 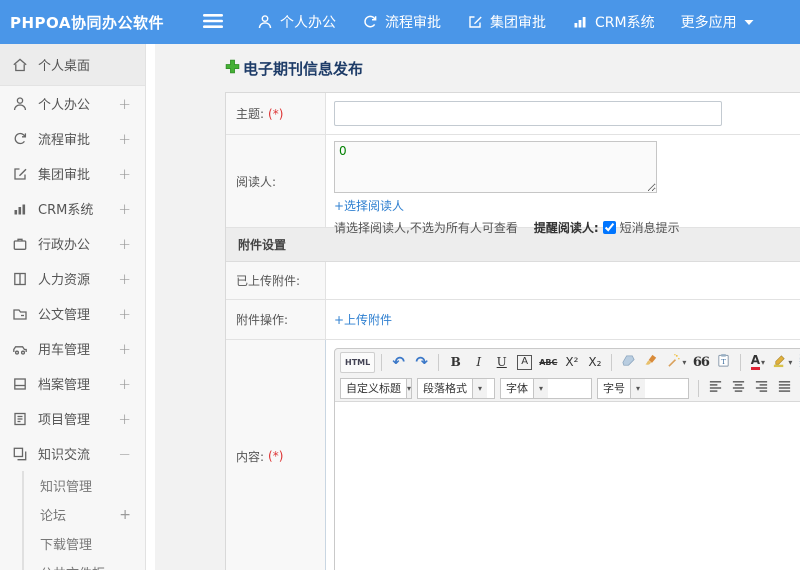 I want to click on editor-toolbar-row-1: HTML ↶ ↷ B I U A ABC X² X₂ ▾ 66 T A ▾ ▾, so click(x=567, y=362).